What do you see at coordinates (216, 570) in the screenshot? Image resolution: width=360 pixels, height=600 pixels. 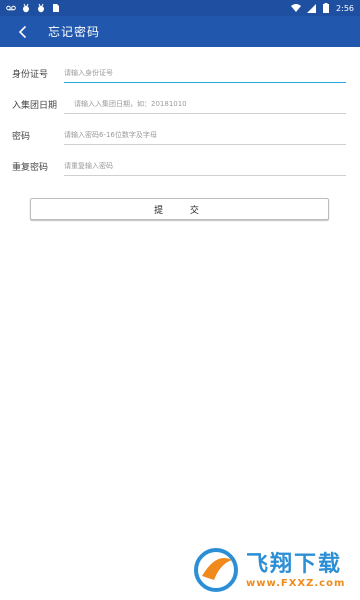 I see `fxxz-logo-icon` at bounding box center [216, 570].